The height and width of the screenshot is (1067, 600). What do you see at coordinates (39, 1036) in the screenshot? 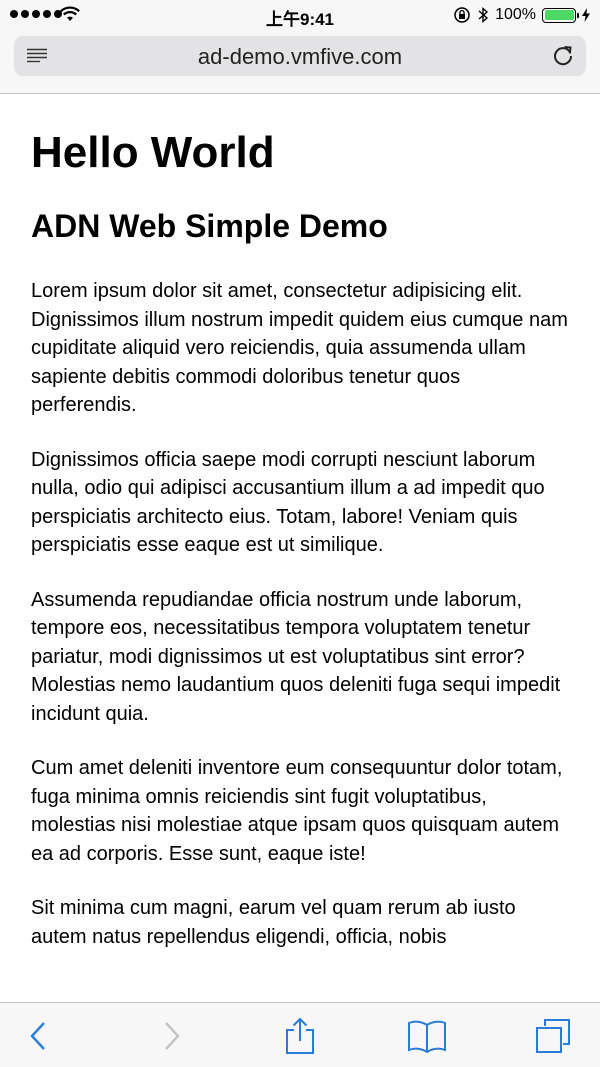
I see `back-icon` at bounding box center [39, 1036].